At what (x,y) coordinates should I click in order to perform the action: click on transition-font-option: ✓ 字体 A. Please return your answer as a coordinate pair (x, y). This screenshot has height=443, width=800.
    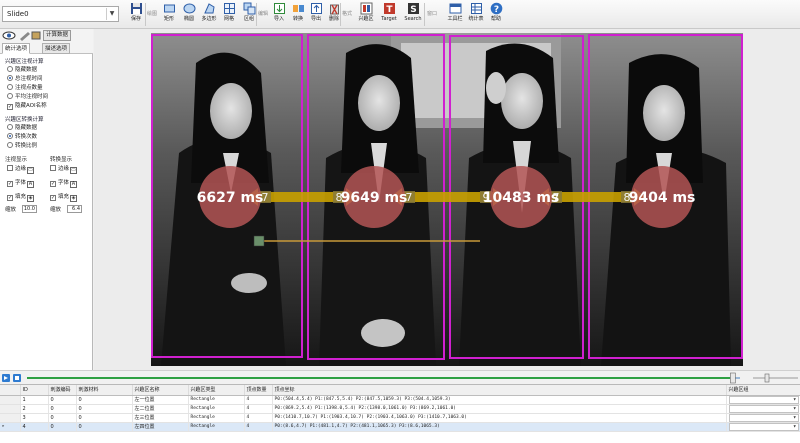
    Looking at the image, I should click on (64, 183).